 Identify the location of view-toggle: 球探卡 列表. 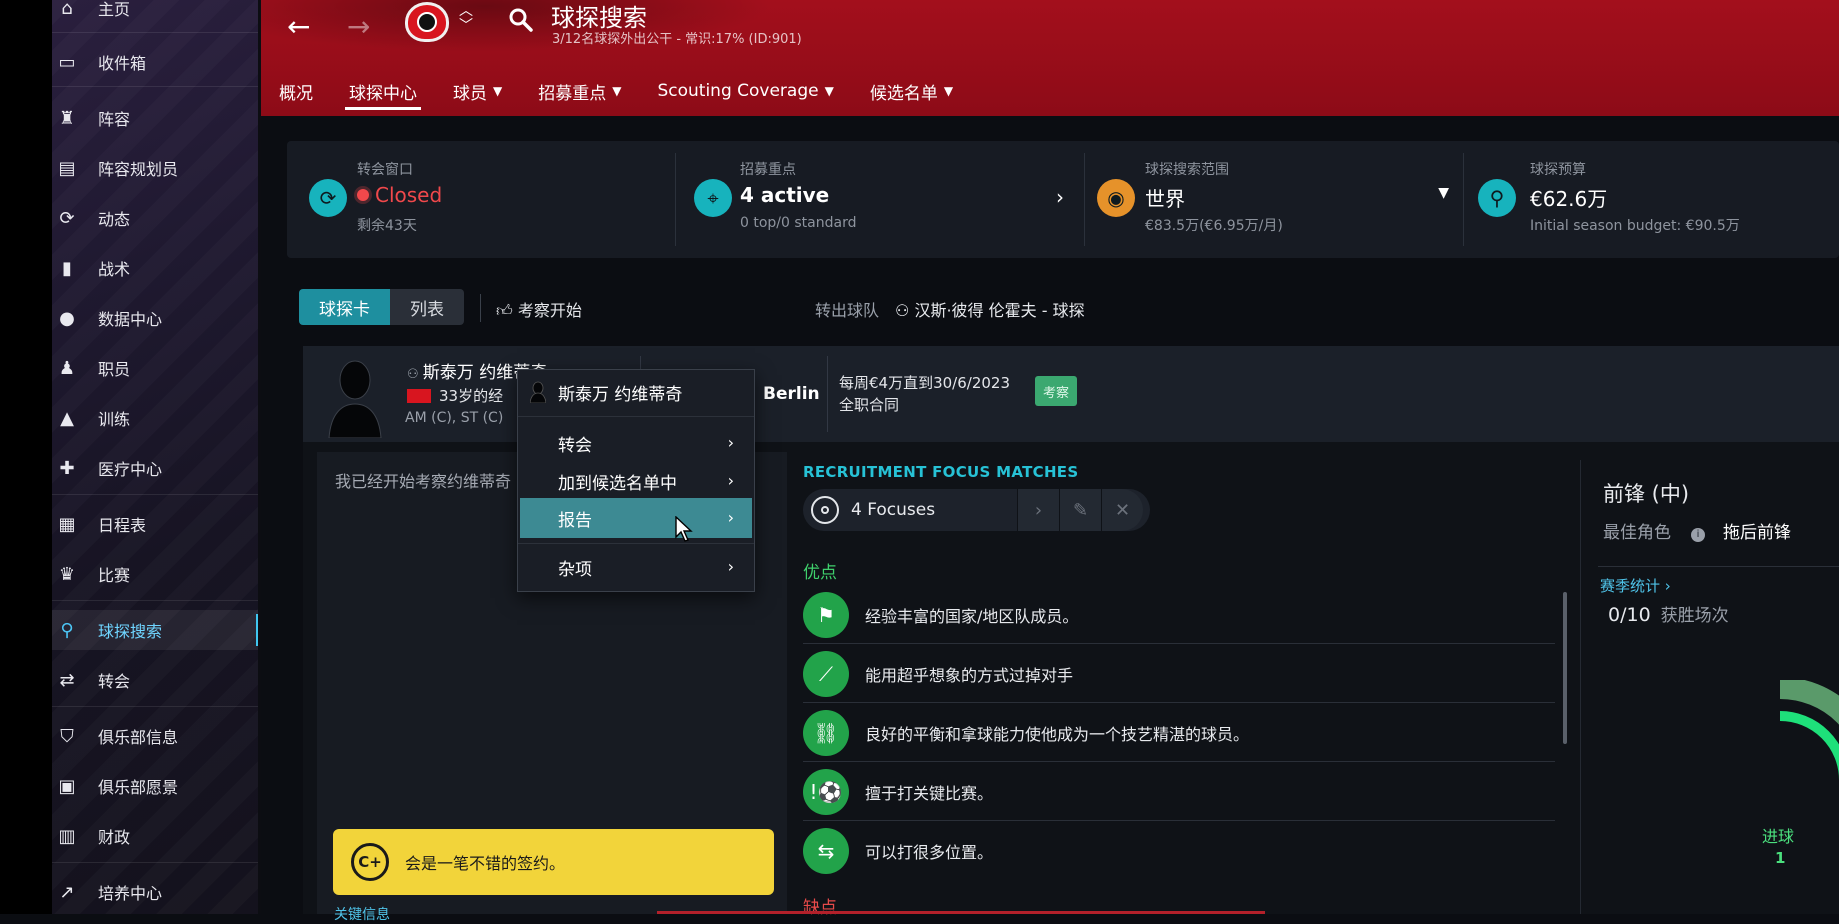
(381, 307).